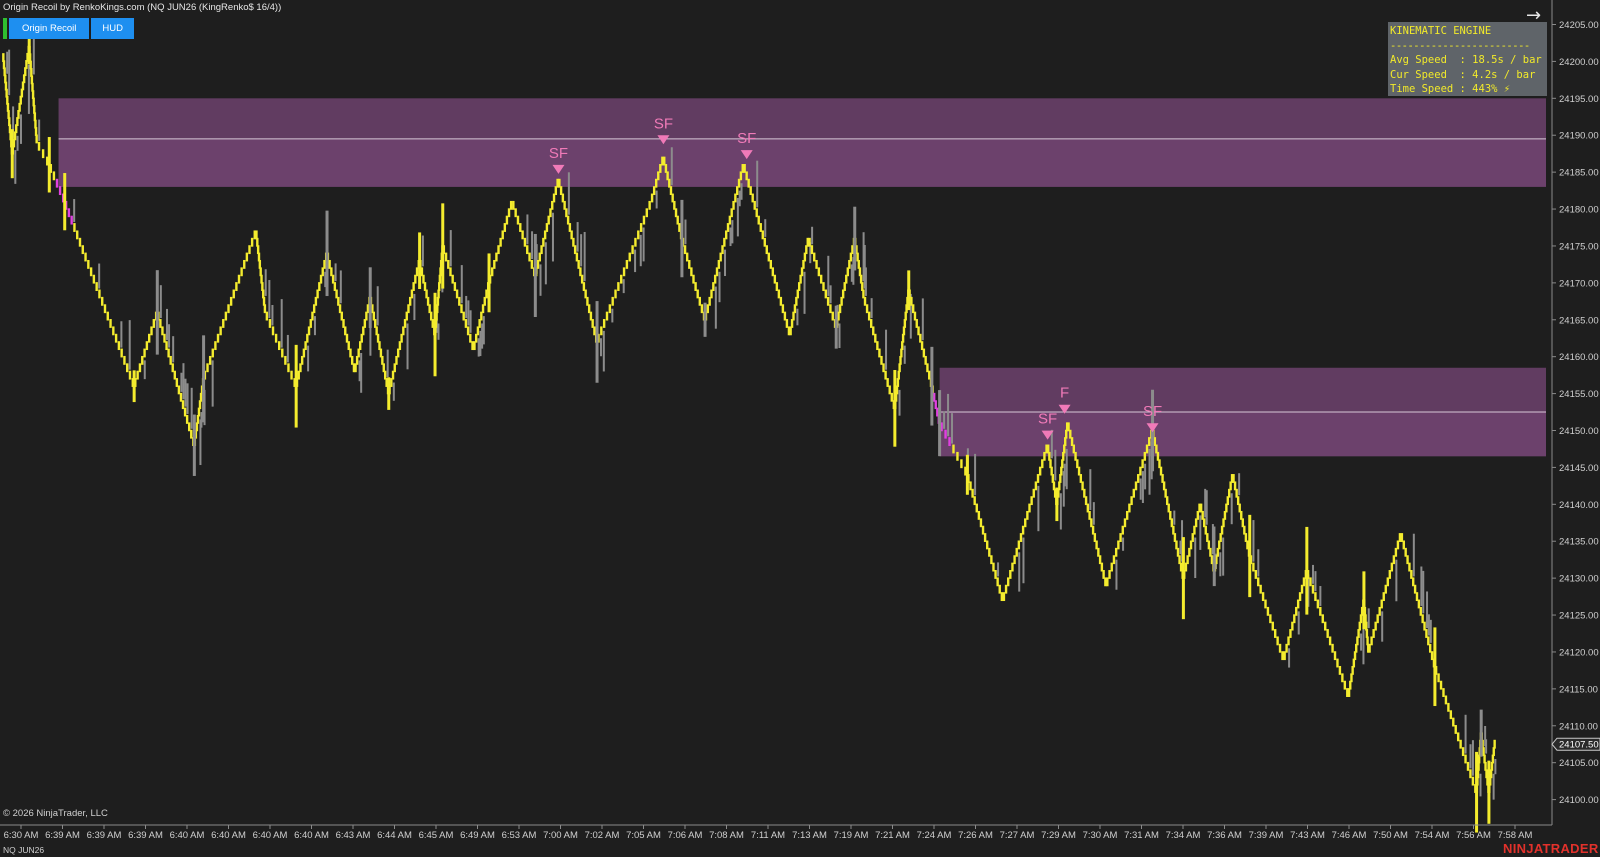 The width and height of the screenshot is (1600, 857). Describe the element at coordinates (55, 813) in the screenshot. I see `copyright-text: © 2026 NinjaTrader, LLC` at that location.